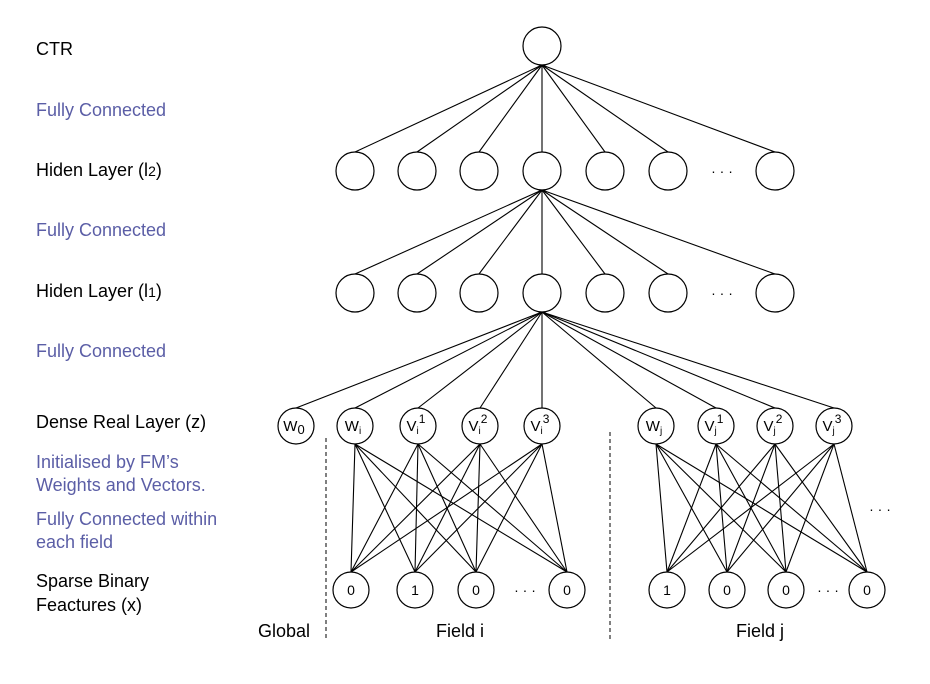 Image resolution: width=930 pixels, height=684 pixels. I want to click on sparse-field-j-node-value: 1, so click(667, 590).